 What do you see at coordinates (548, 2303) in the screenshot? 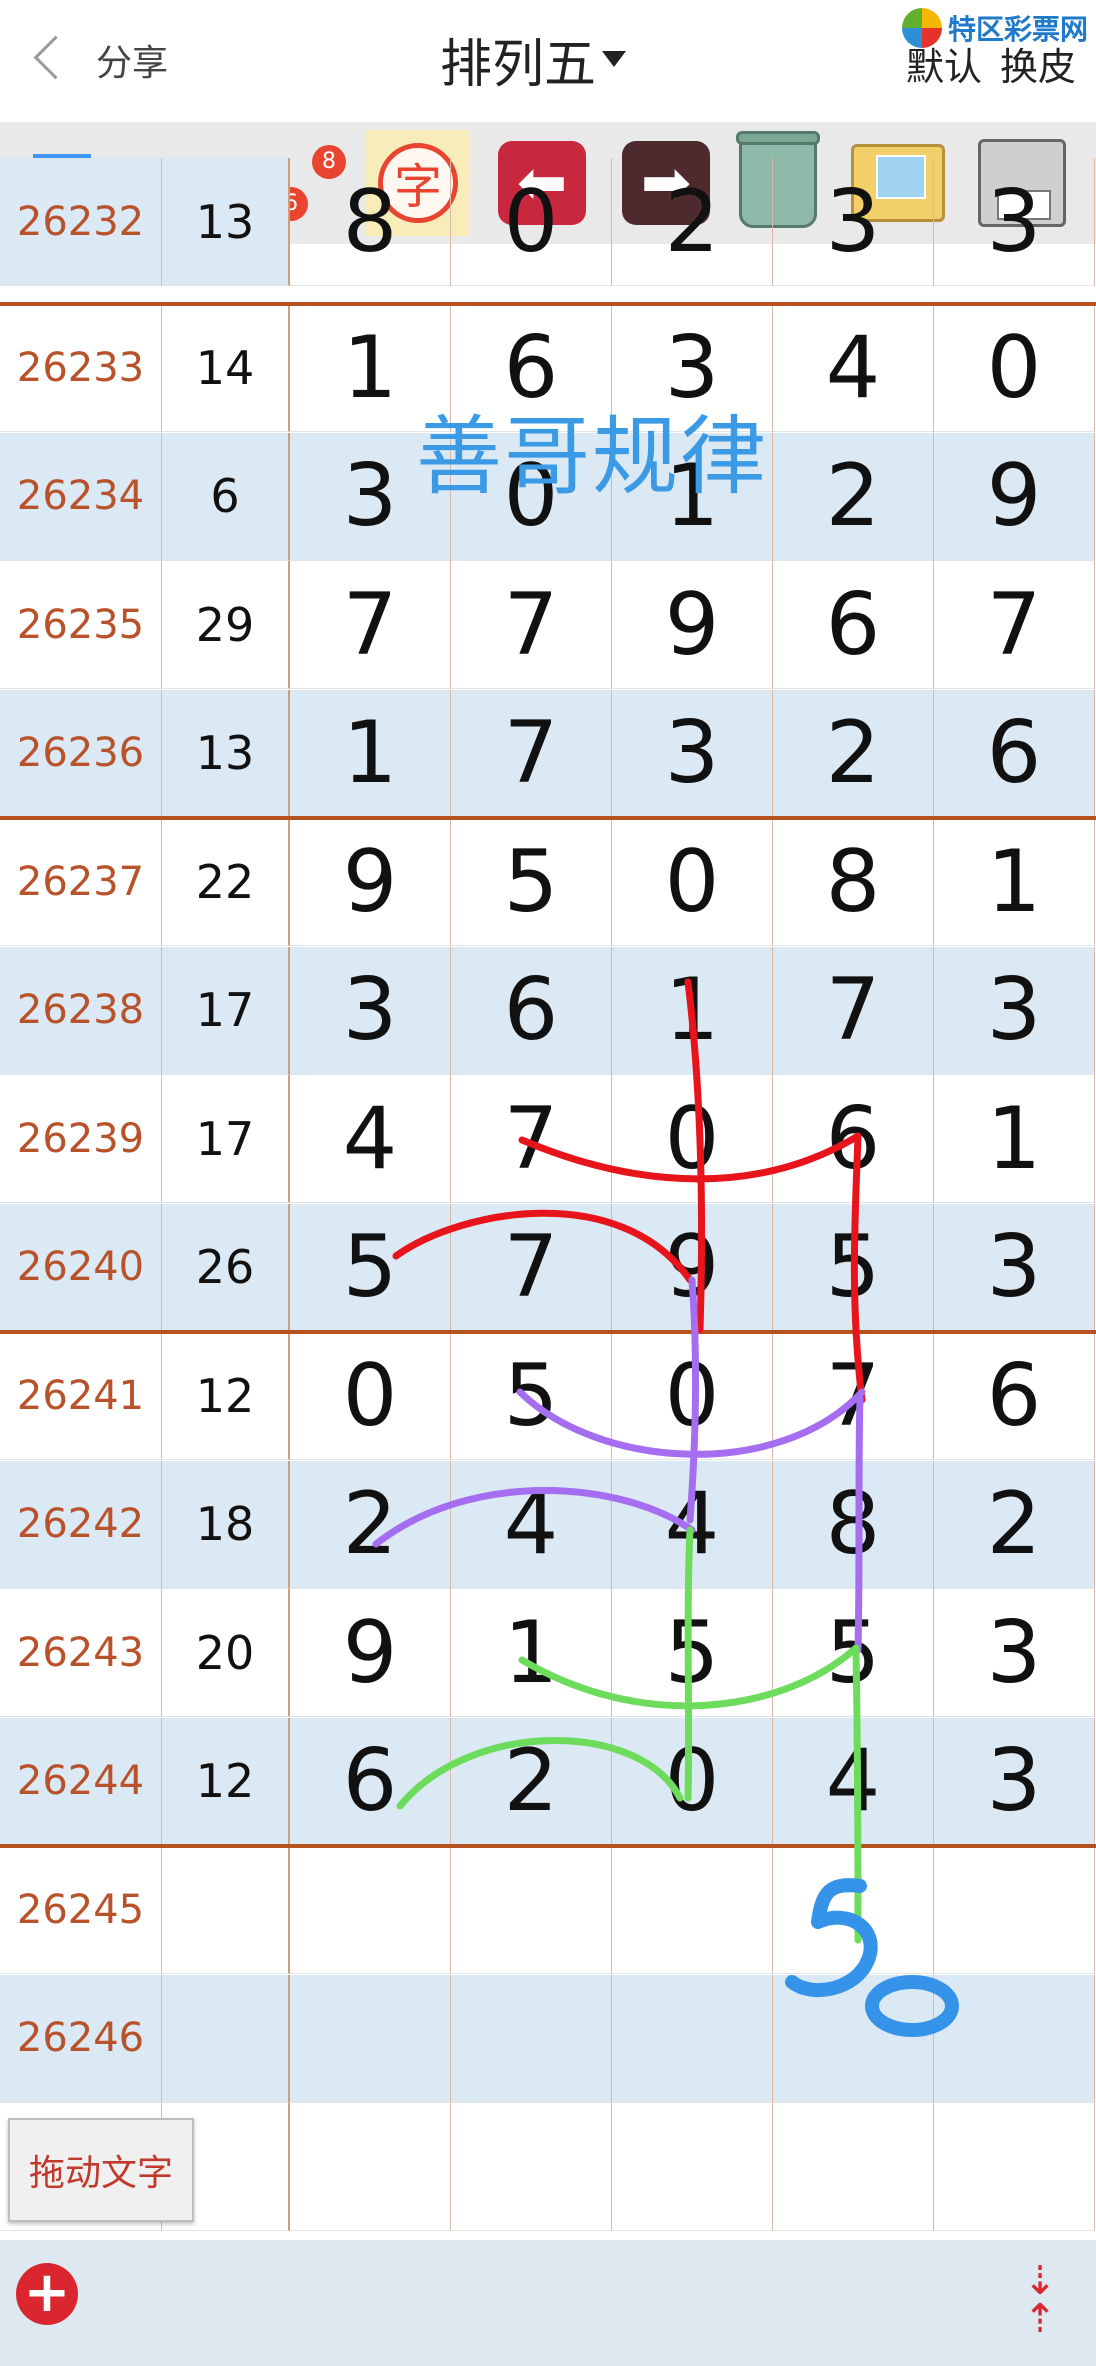
I see `bottom-bar` at bounding box center [548, 2303].